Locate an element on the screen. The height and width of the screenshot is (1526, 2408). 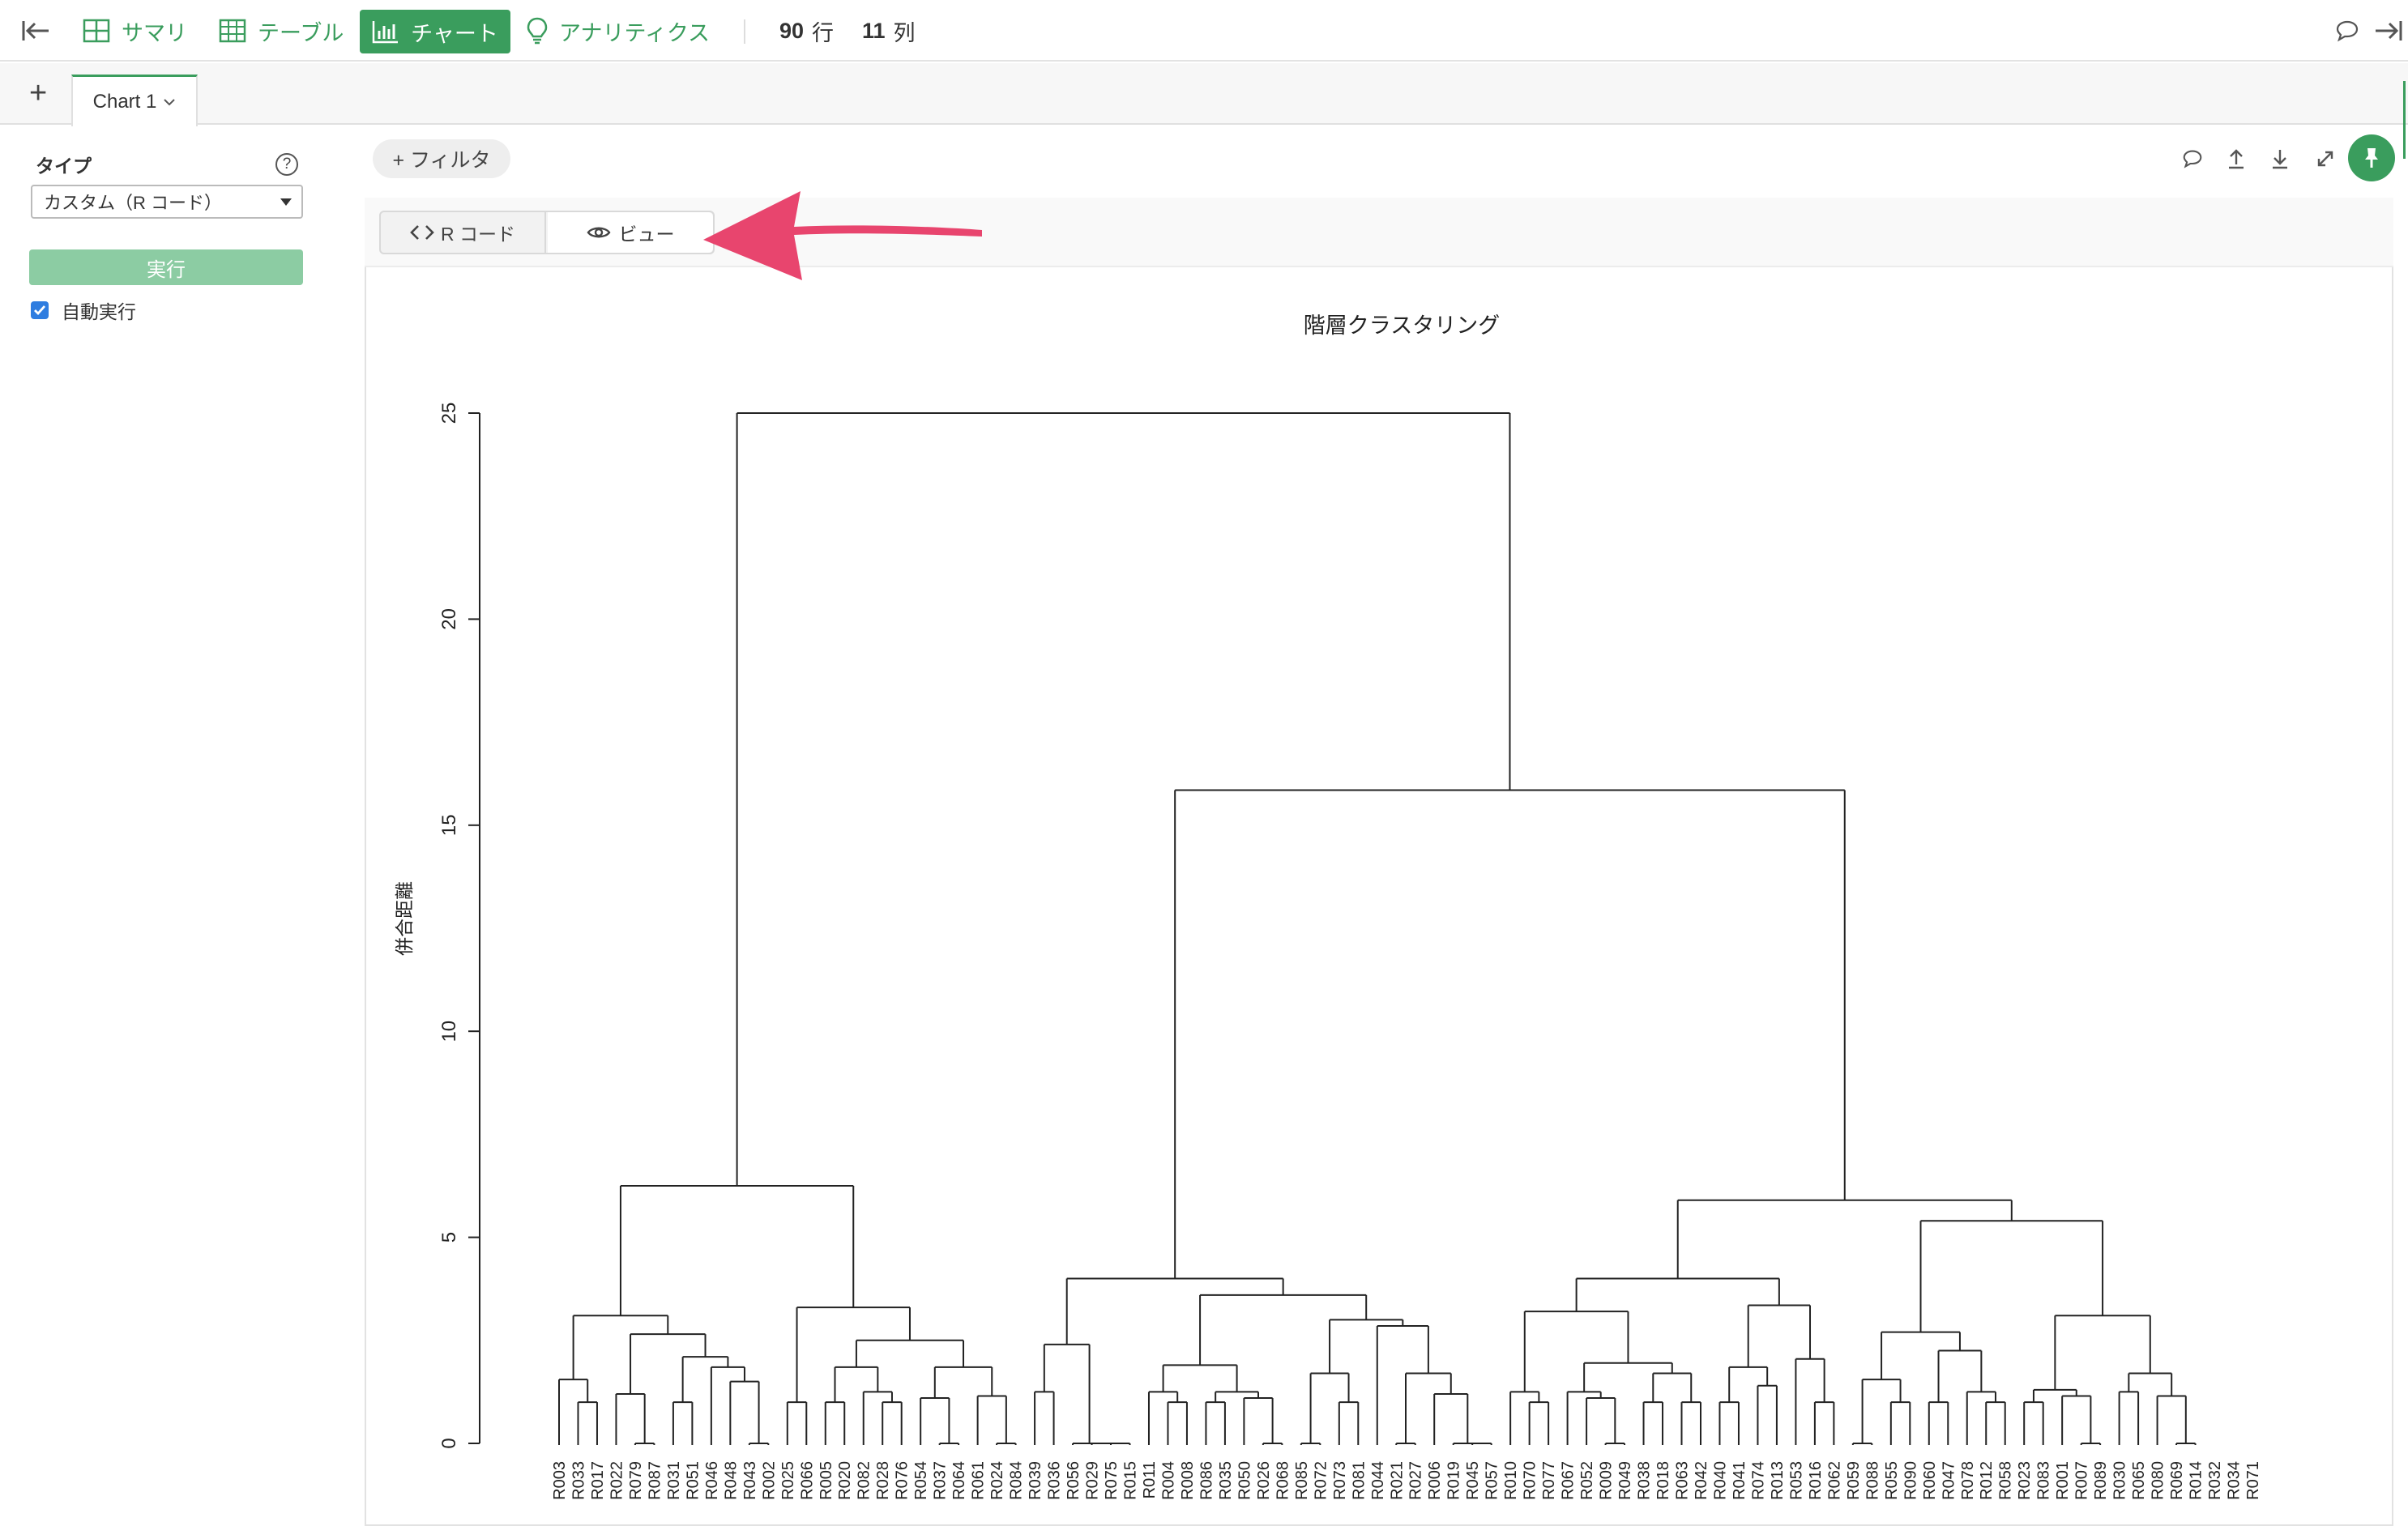
leaf-label: R061 is located at coordinates (979, 1480).